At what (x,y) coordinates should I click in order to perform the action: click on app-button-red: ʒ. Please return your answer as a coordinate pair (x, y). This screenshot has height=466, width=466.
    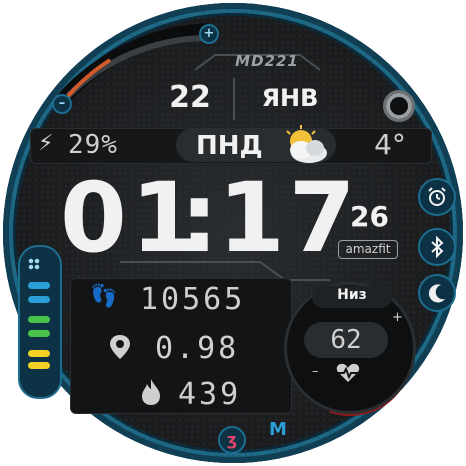
    Looking at the image, I should click on (232, 440).